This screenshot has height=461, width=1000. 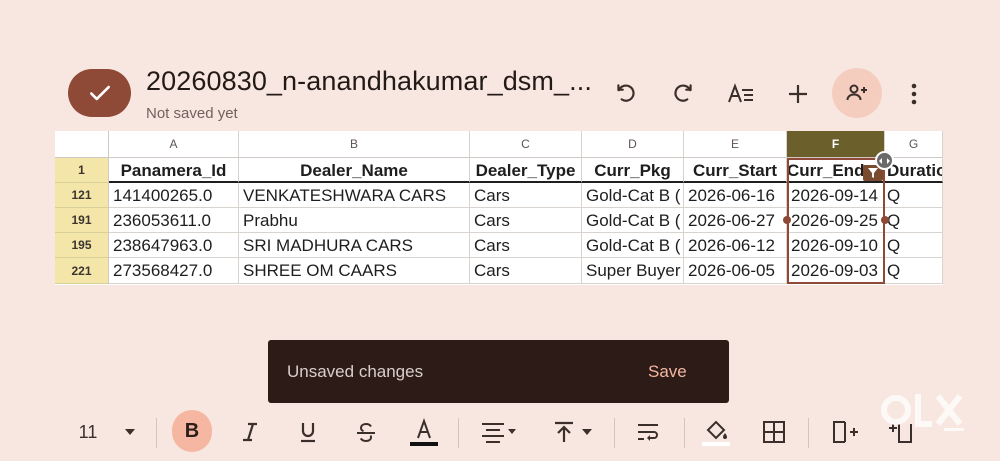 What do you see at coordinates (174, 195) in the screenshot?
I see `cell-panamera-id: 141400265.0` at bounding box center [174, 195].